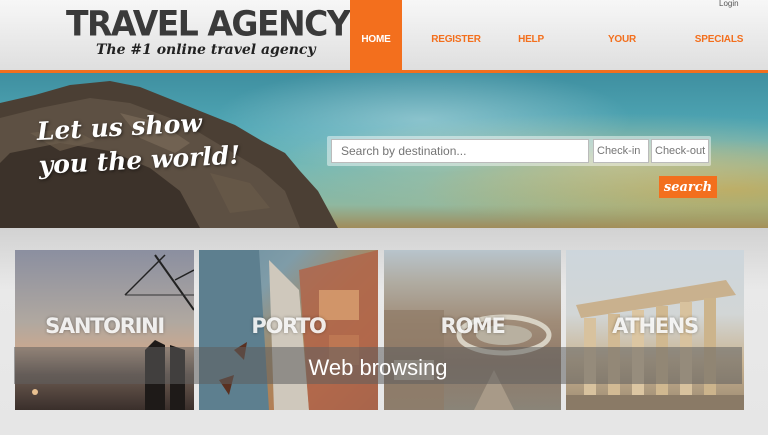 The image size is (768, 435). What do you see at coordinates (456, 35) in the screenshot?
I see `nav-register: REGISTER` at bounding box center [456, 35].